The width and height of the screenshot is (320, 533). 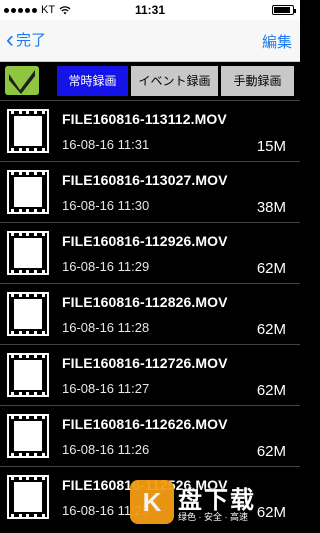 What do you see at coordinates (150, 41) in the screenshot?
I see `navigation-bar: ‹ 完了 編集` at bounding box center [150, 41].